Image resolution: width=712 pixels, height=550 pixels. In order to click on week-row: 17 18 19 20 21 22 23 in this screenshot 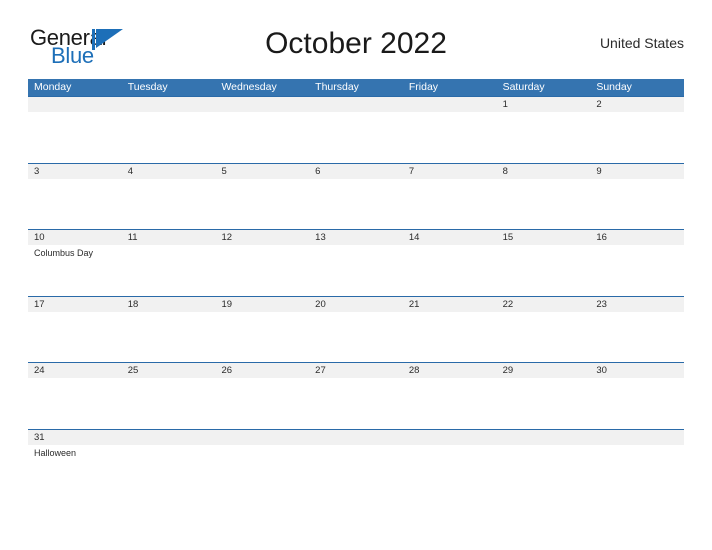, I will do `click(356, 329)`.